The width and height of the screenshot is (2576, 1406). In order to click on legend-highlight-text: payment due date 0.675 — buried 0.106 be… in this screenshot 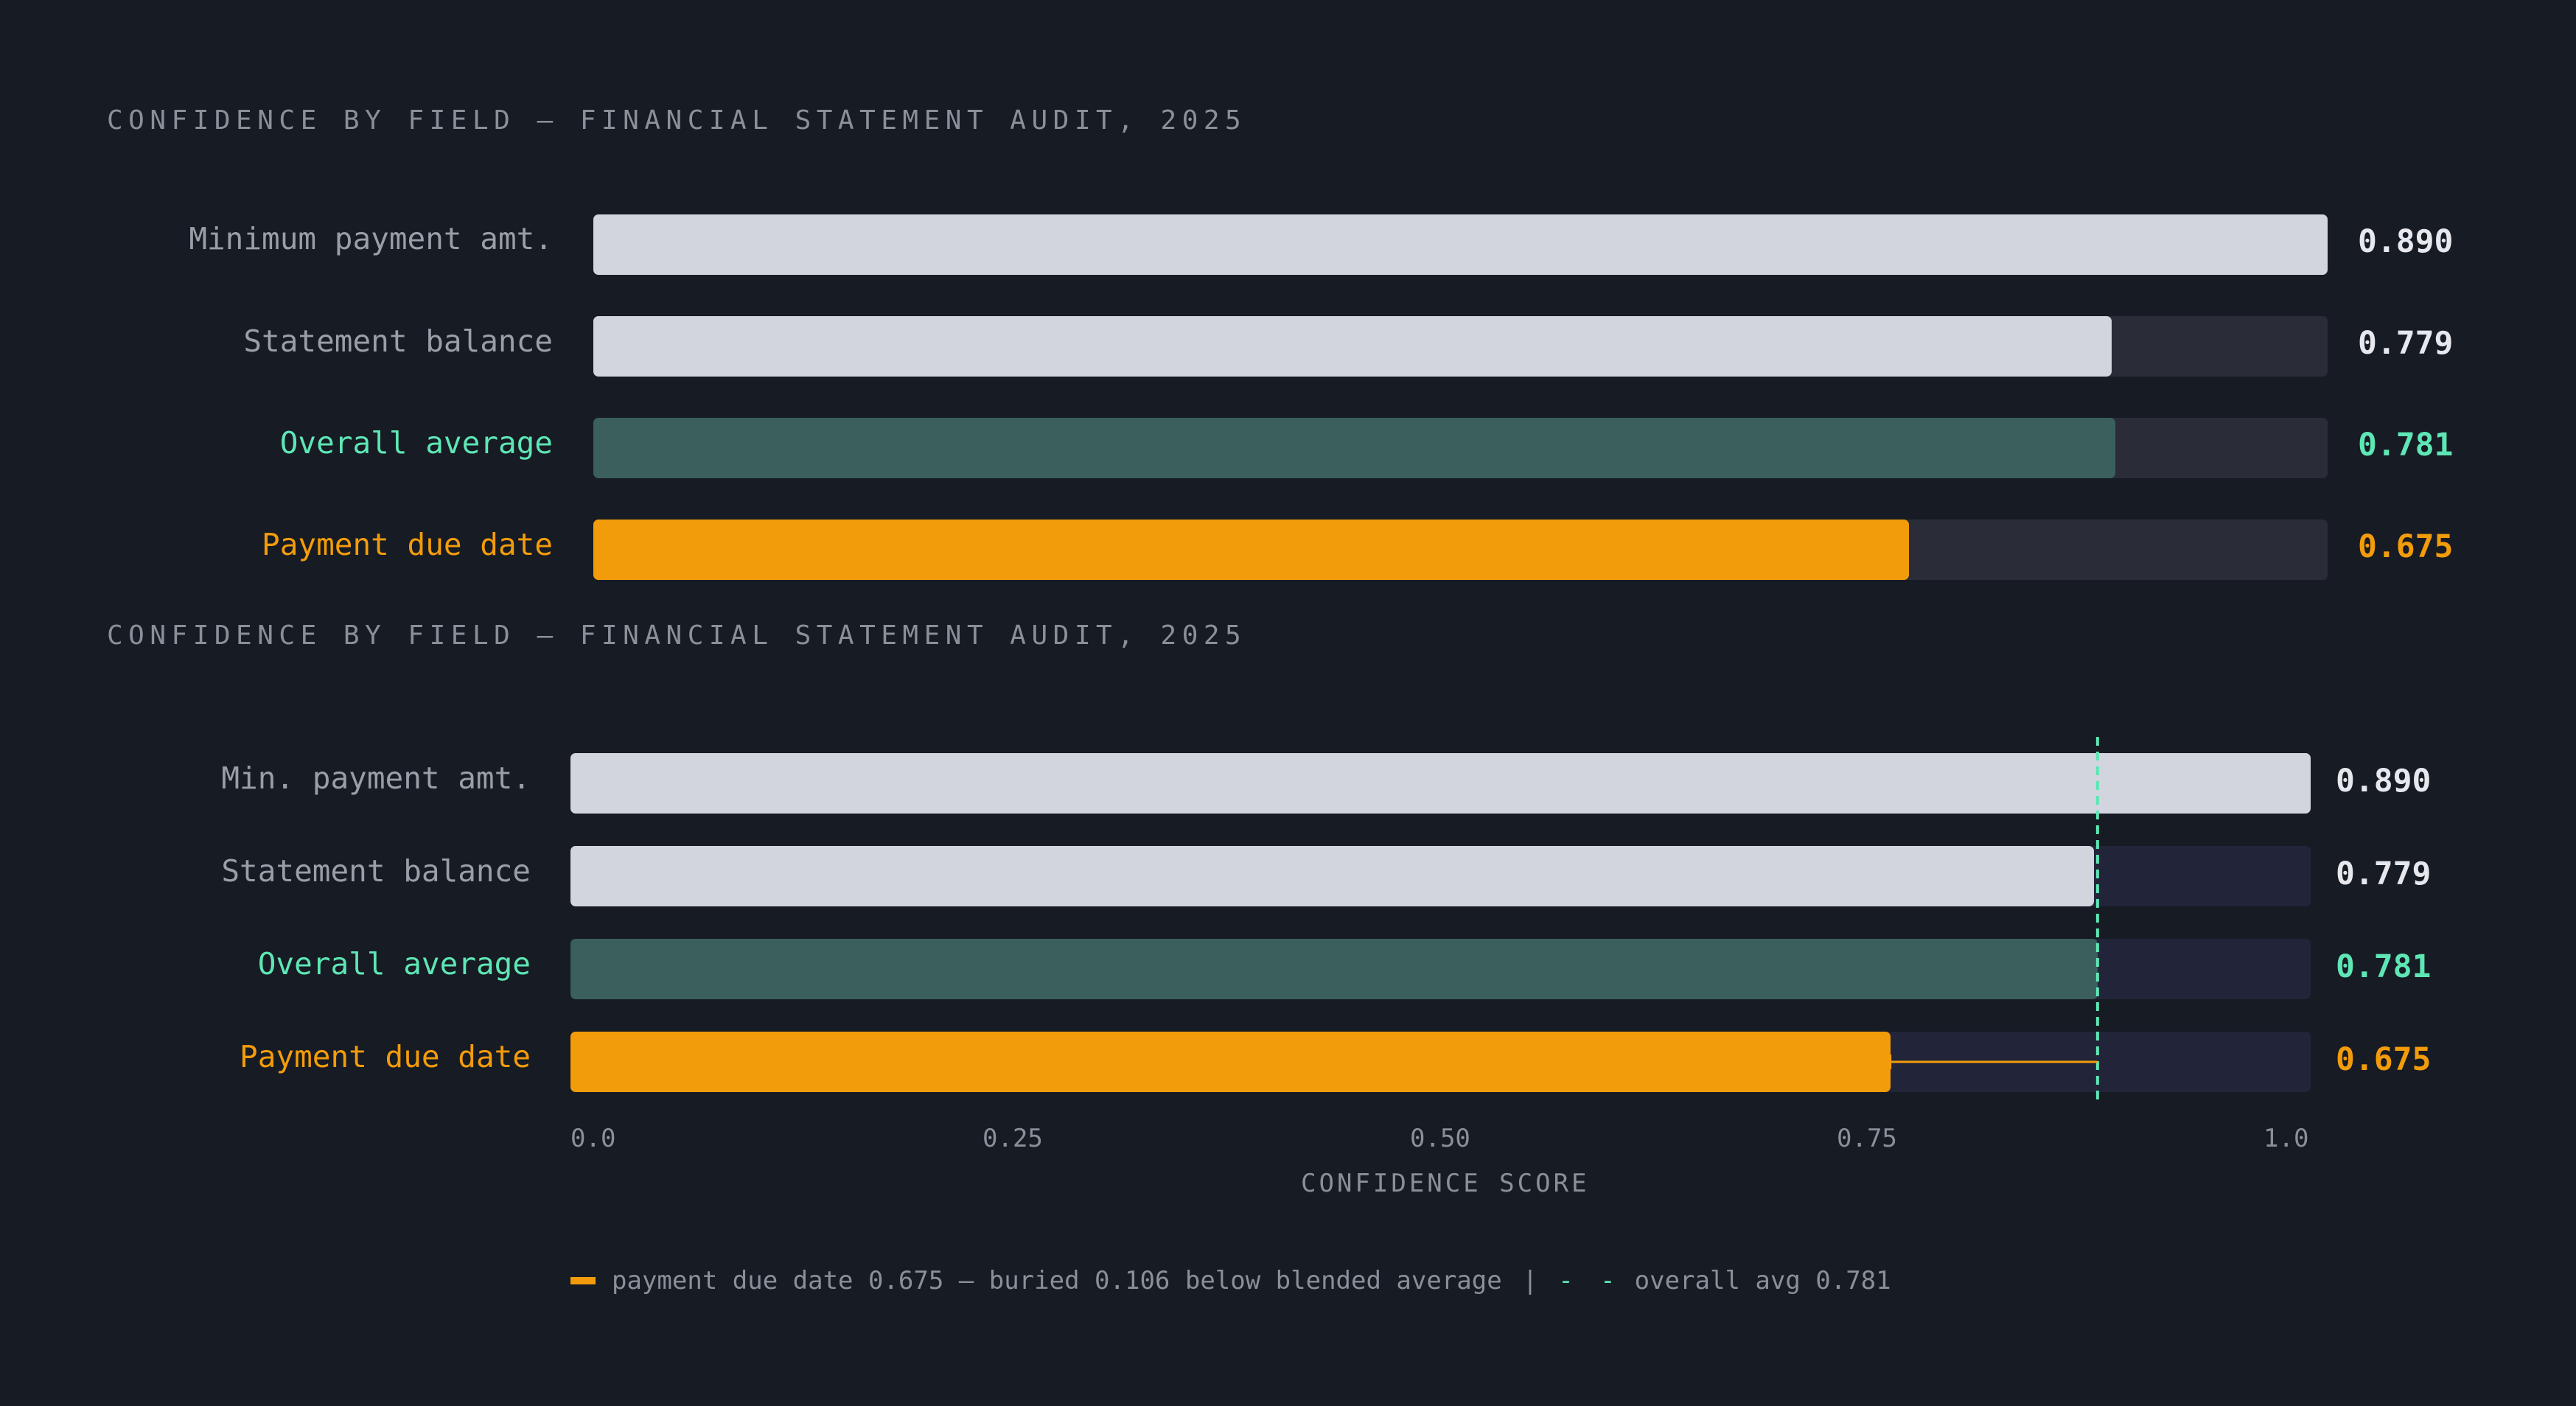, I will do `click(1057, 1280)`.